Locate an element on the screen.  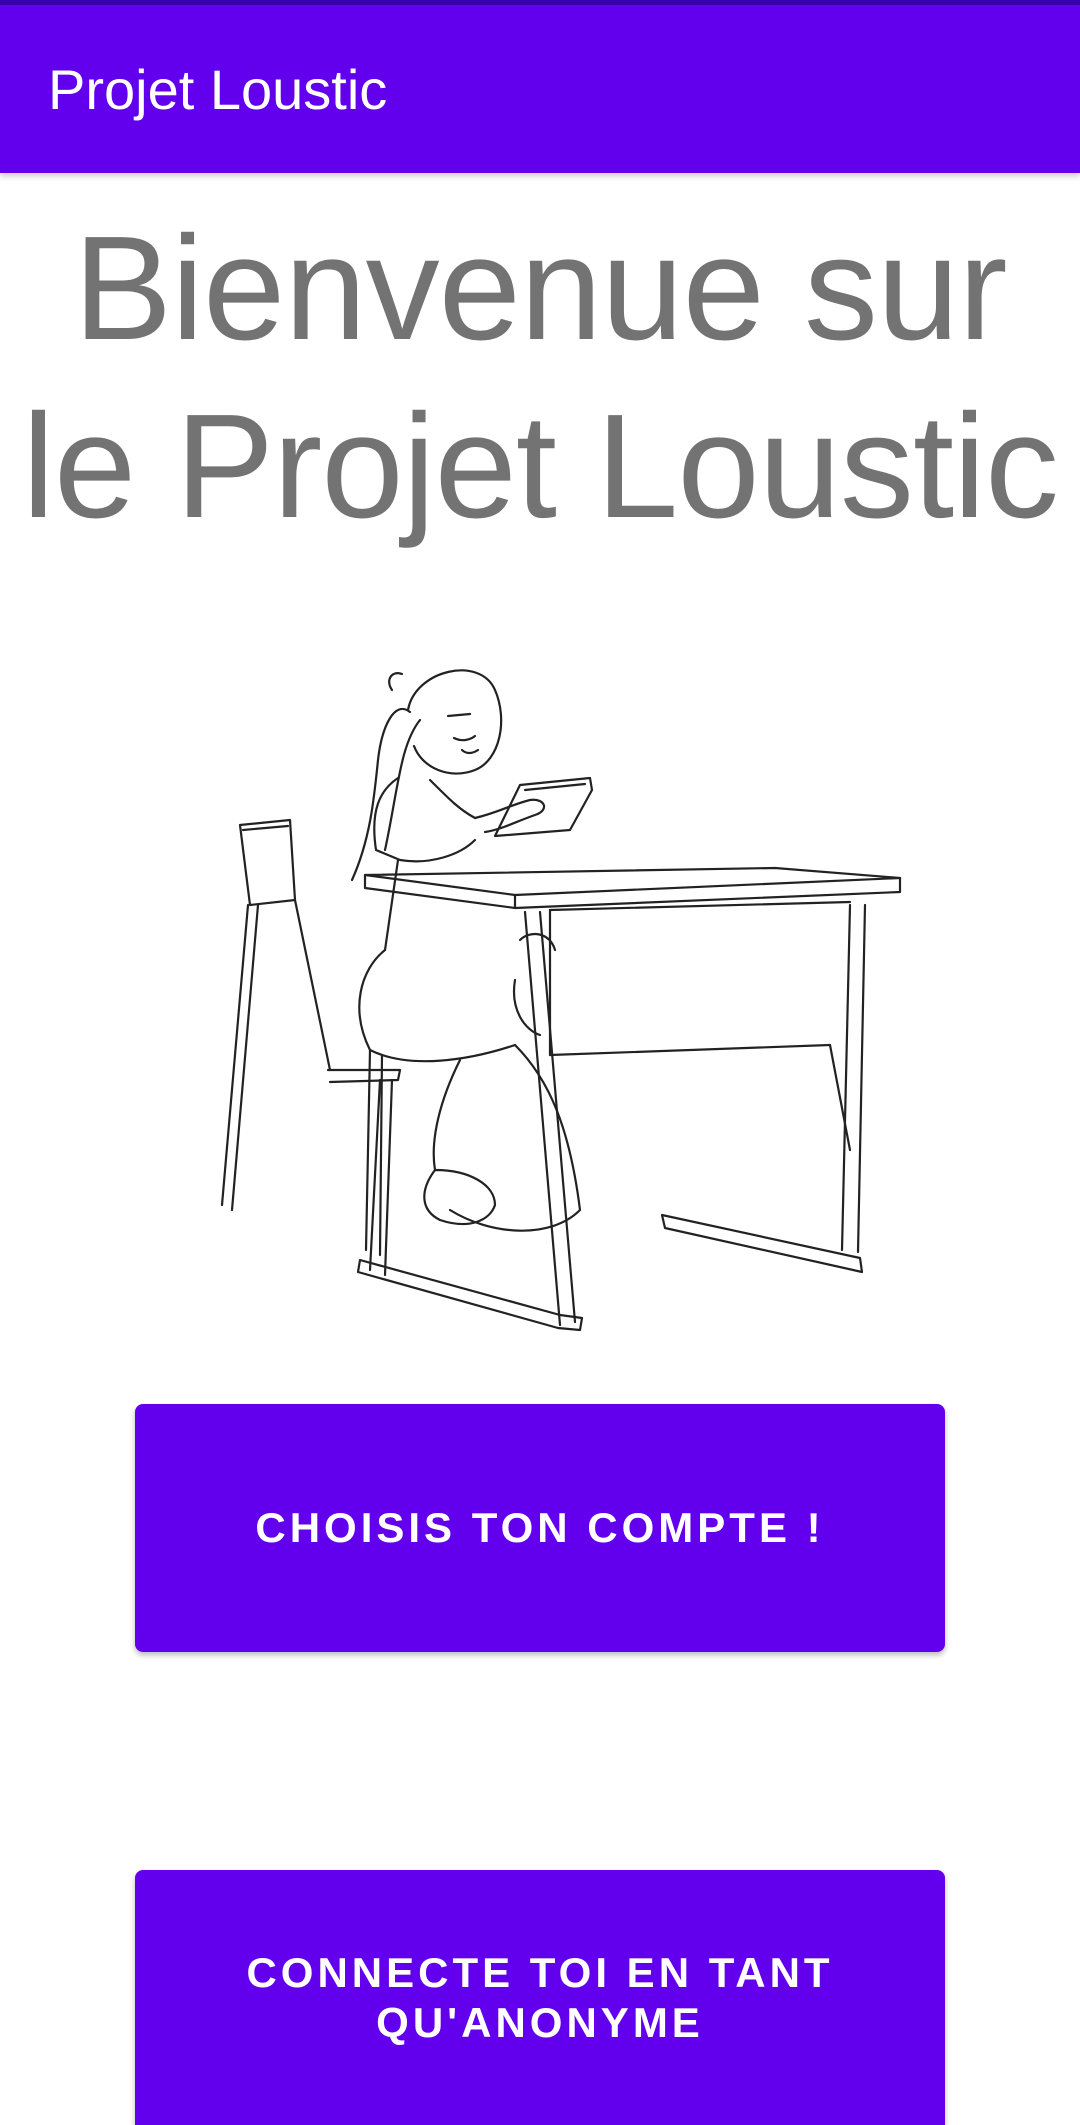
anonymous-login-button: CONNECTE TOI EN TANT QU'ANONYME is located at coordinates (540, 1997).